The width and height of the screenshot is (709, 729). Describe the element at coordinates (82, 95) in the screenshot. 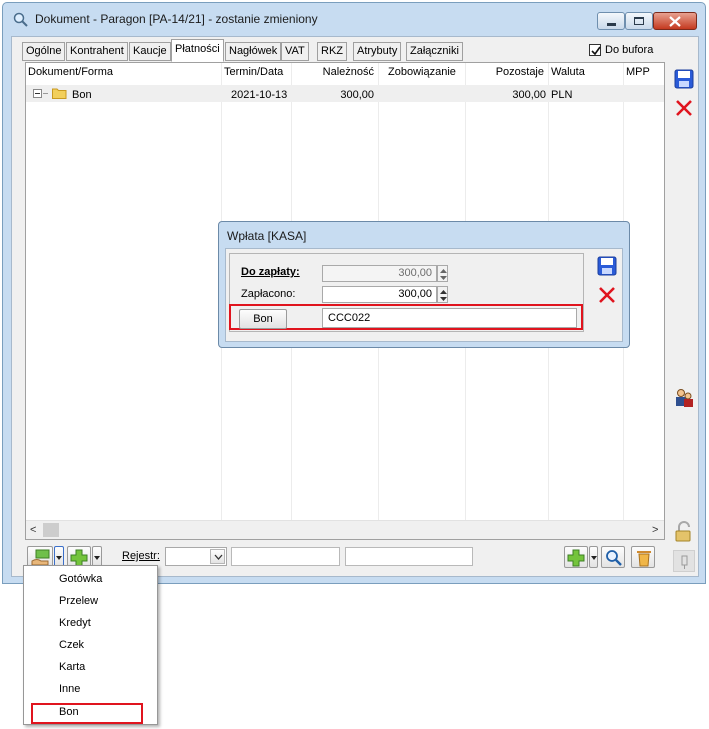

I see `row-name: Bon` at that location.